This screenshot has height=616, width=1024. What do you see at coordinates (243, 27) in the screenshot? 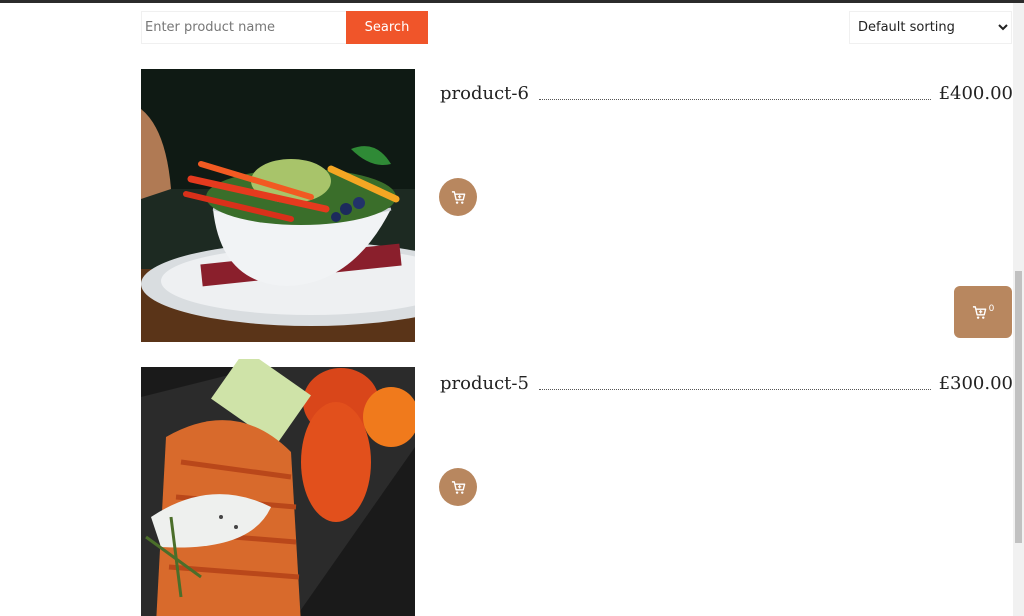
I see `search-input` at bounding box center [243, 27].